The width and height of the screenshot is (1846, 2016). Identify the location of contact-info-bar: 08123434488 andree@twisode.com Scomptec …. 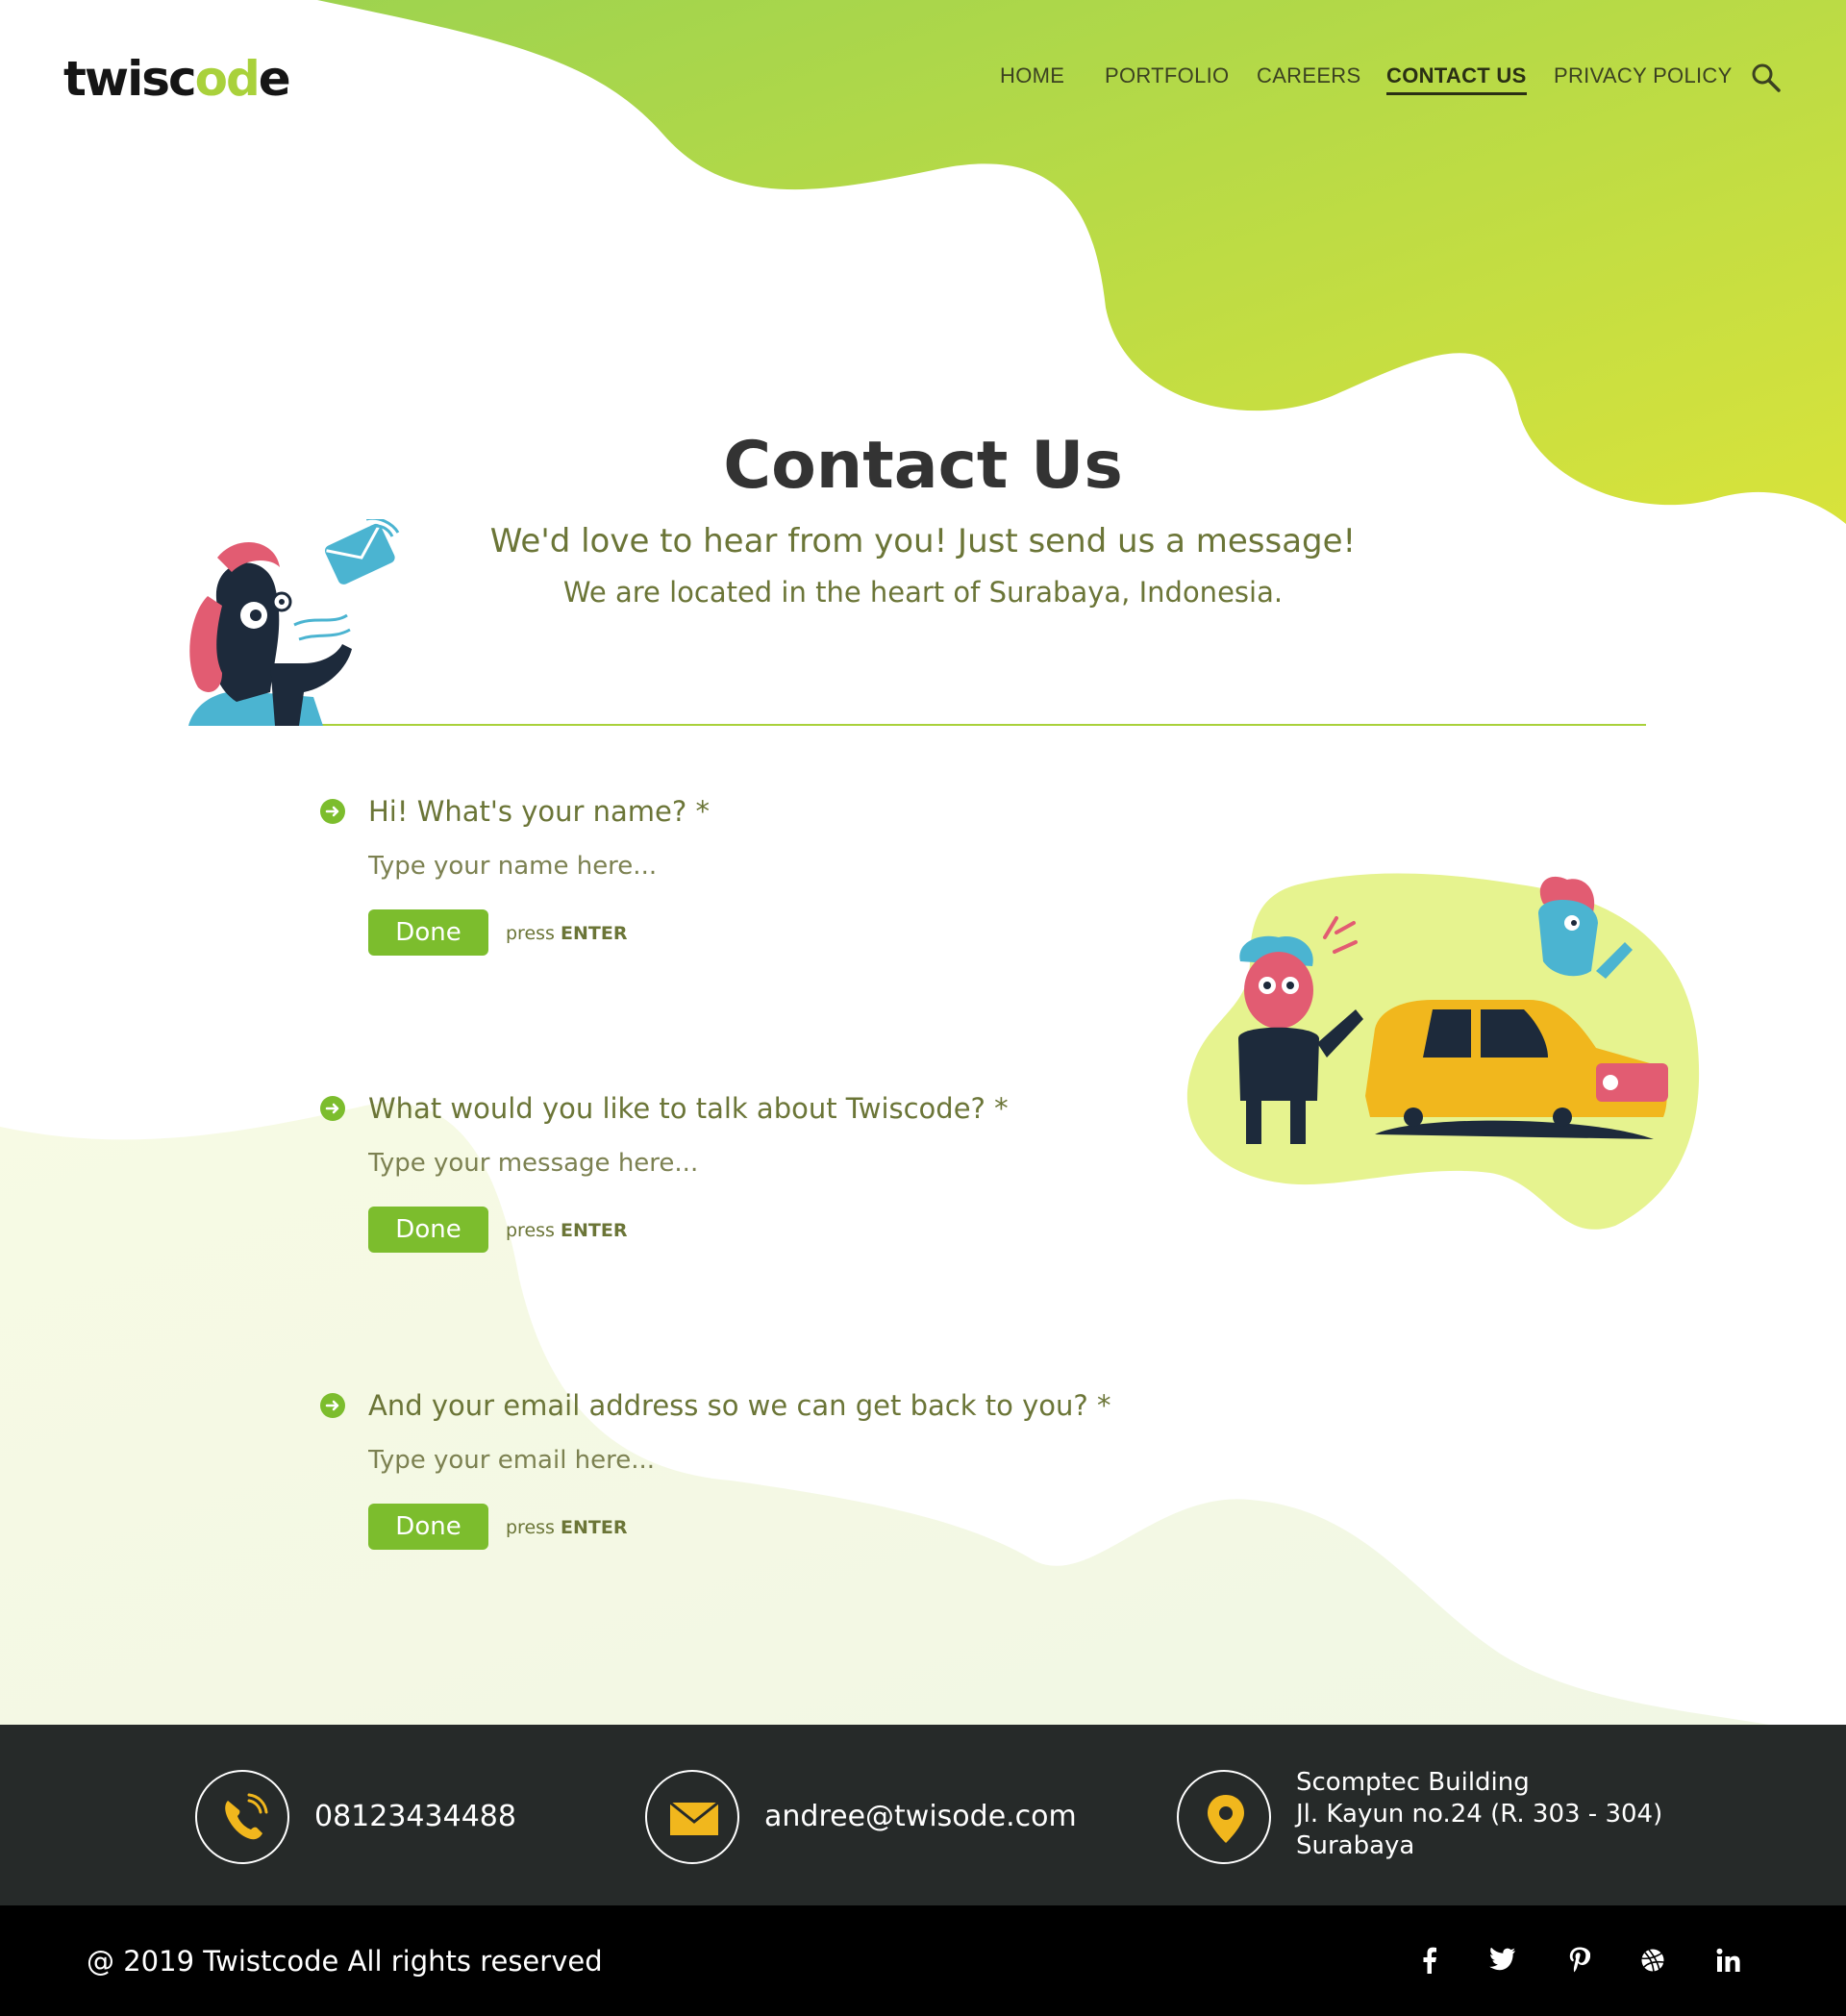
(923, 1815).